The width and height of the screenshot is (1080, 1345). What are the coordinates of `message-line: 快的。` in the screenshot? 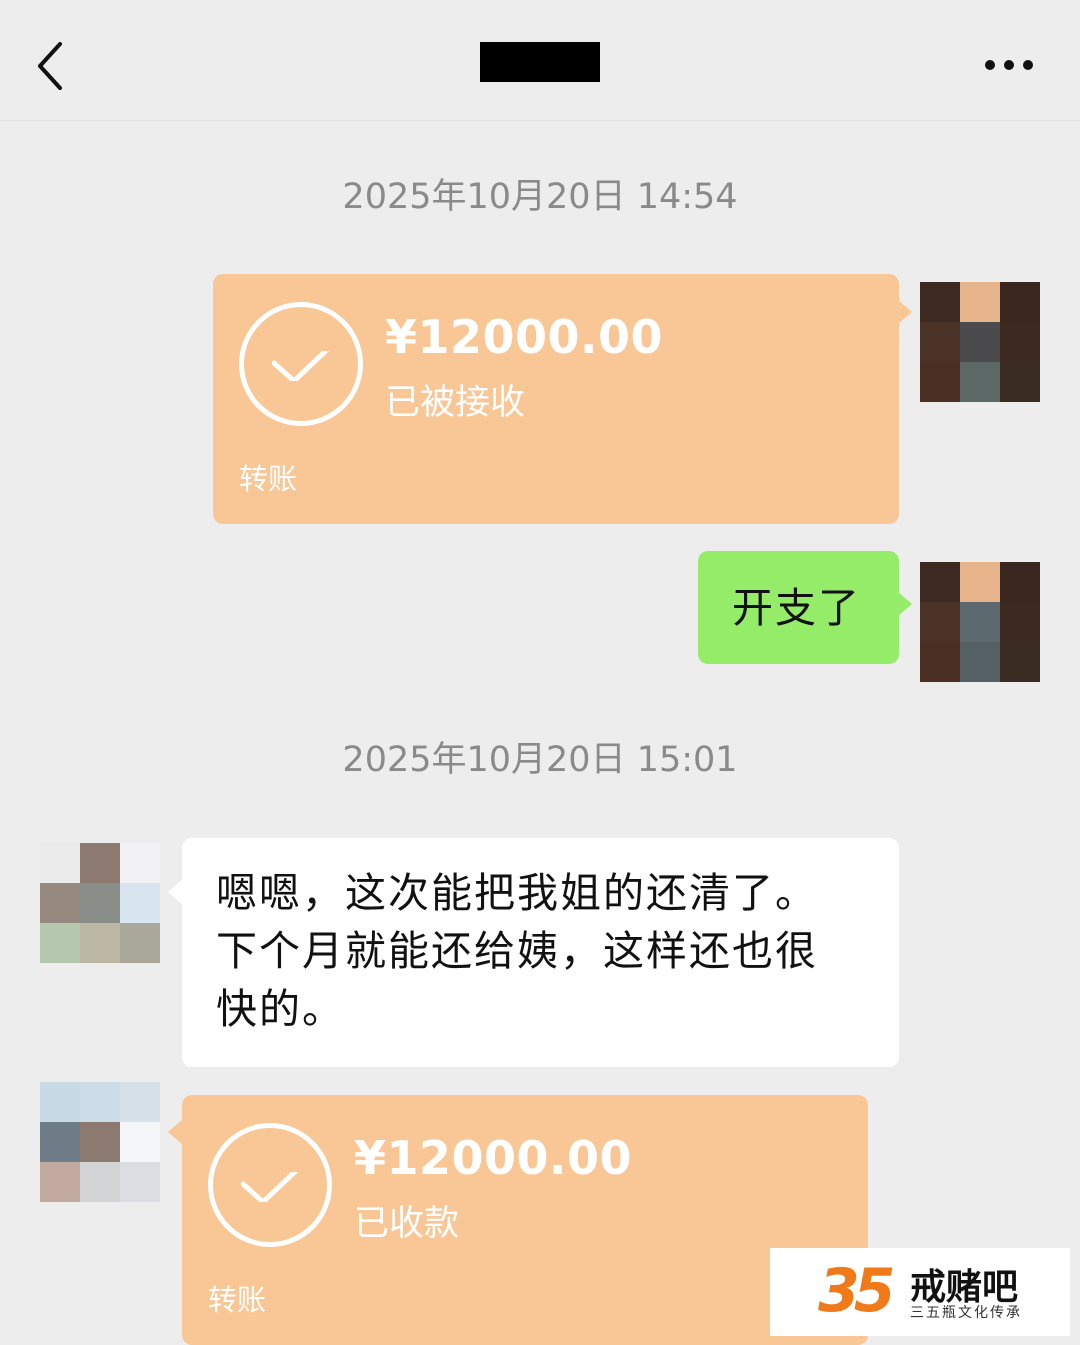 It's located at (280, 1009).